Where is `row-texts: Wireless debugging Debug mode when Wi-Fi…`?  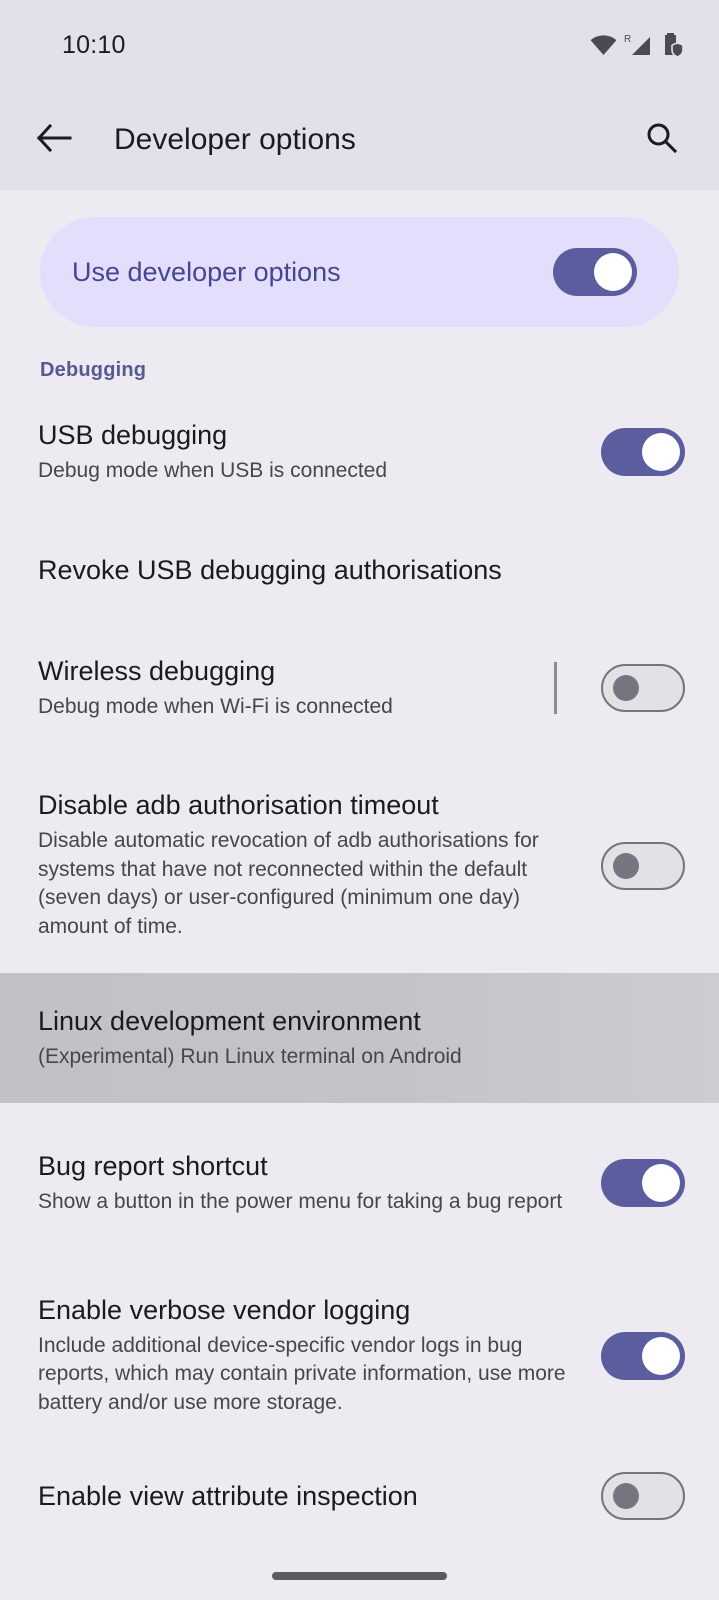 row-texts: Wireless debugging Debug mode when Wi-Fi… is located at coordinates (296, 688).